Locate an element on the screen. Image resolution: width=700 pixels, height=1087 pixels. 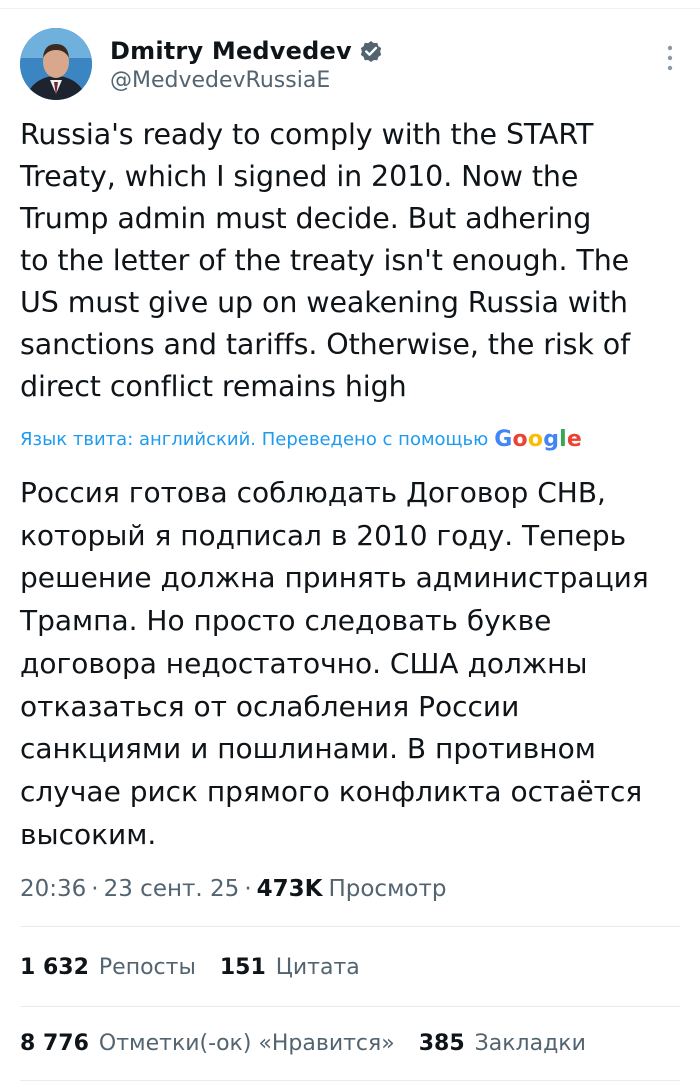
reposts-count: 1 632 is located at coordinates (54, 967).